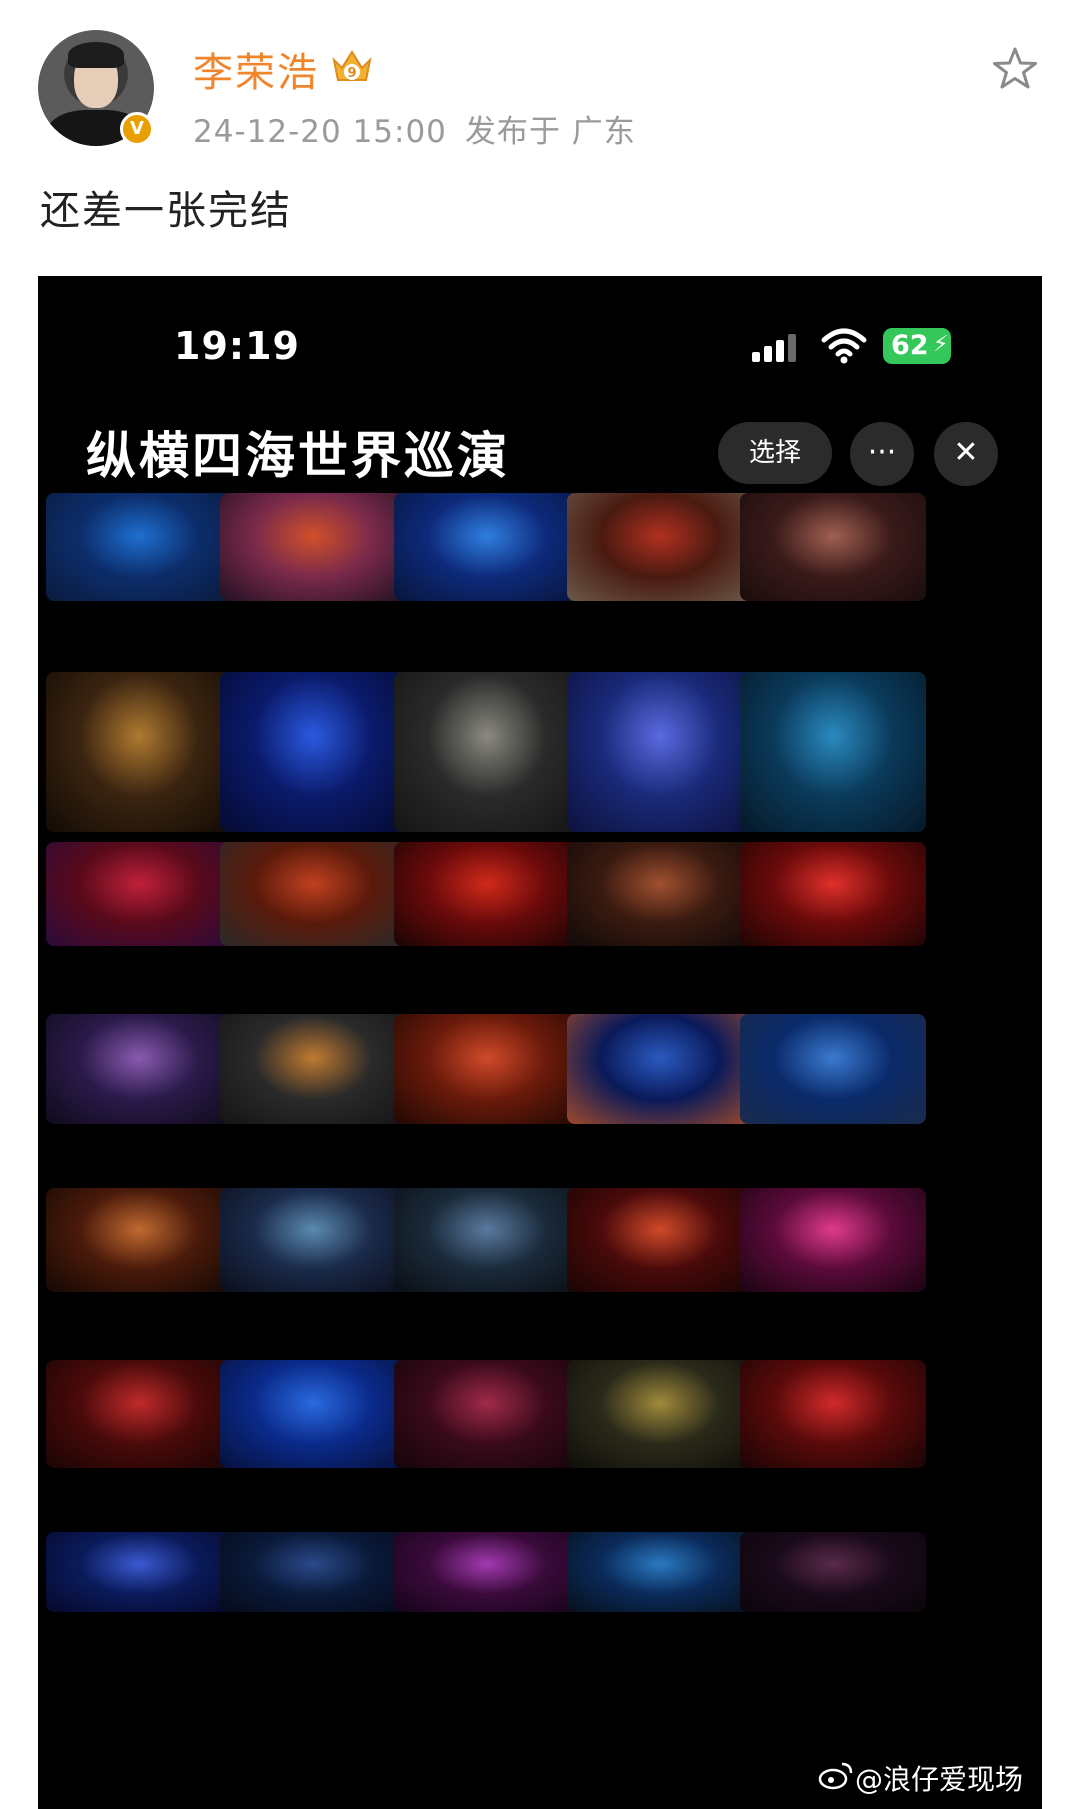 Image resolution: width=1080 pixels, height=1809 pixels. I want to click on post-location: 发布于 广东, so click(550, 132).